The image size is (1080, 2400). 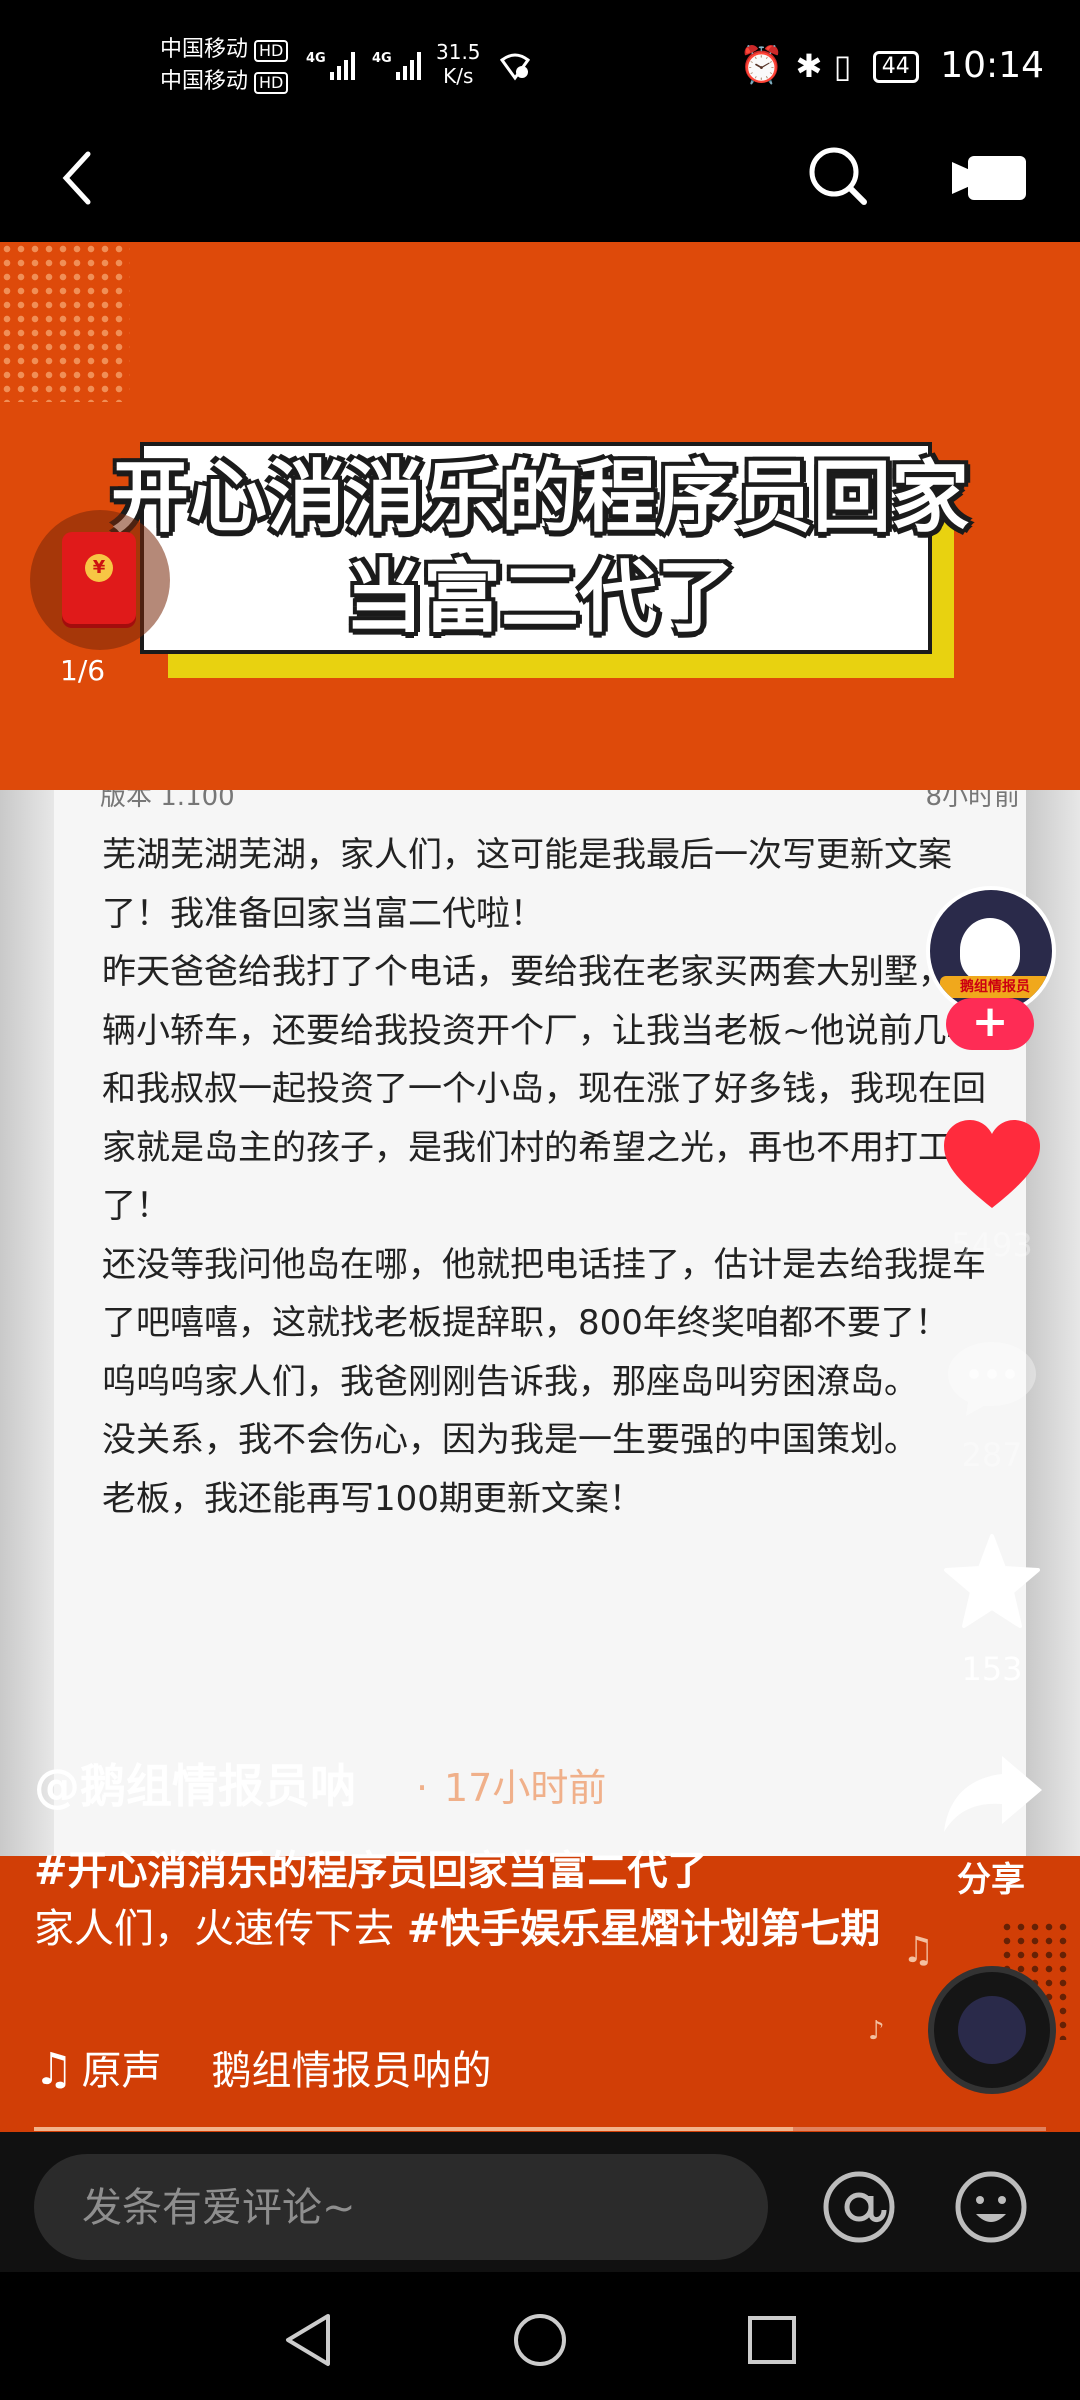 I want to click on signal-icon-2: 4G, so click(x=400, y=69).